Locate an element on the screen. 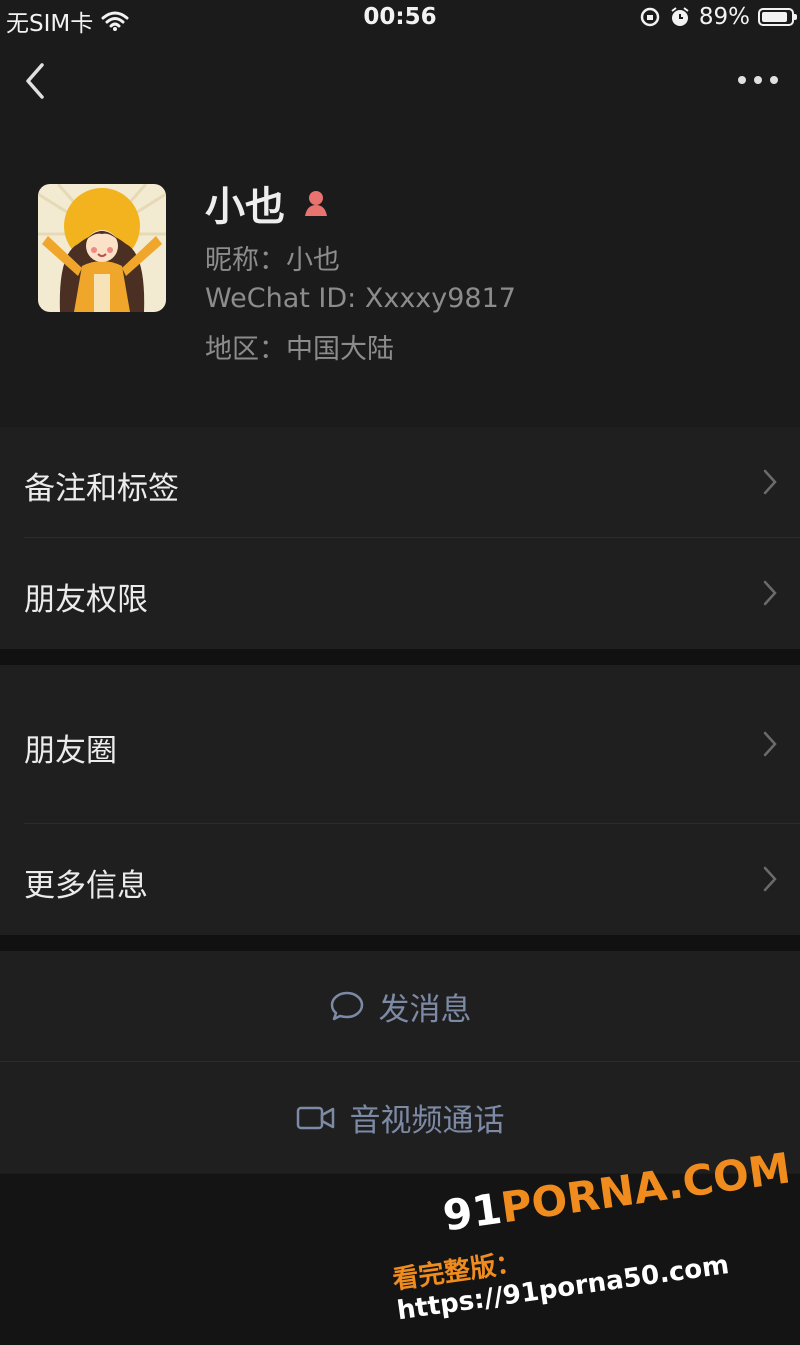 The width and height of the screenshot is (800, 1345). status-right: 89% is located at coordinates (718, 17).